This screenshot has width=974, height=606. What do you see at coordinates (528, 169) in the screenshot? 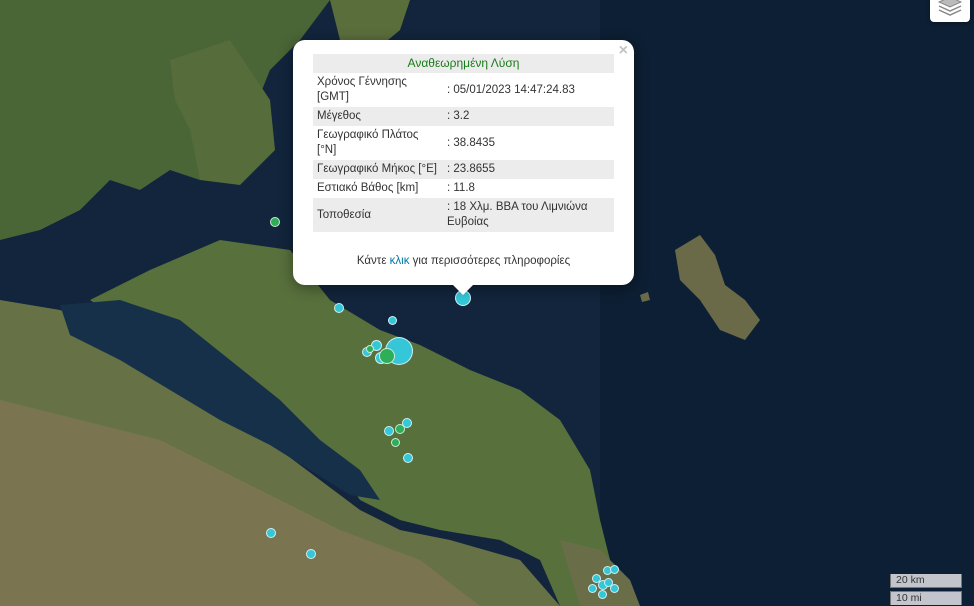
I see `longitude-value: : 23.8655` at bounding box center [528, 169].